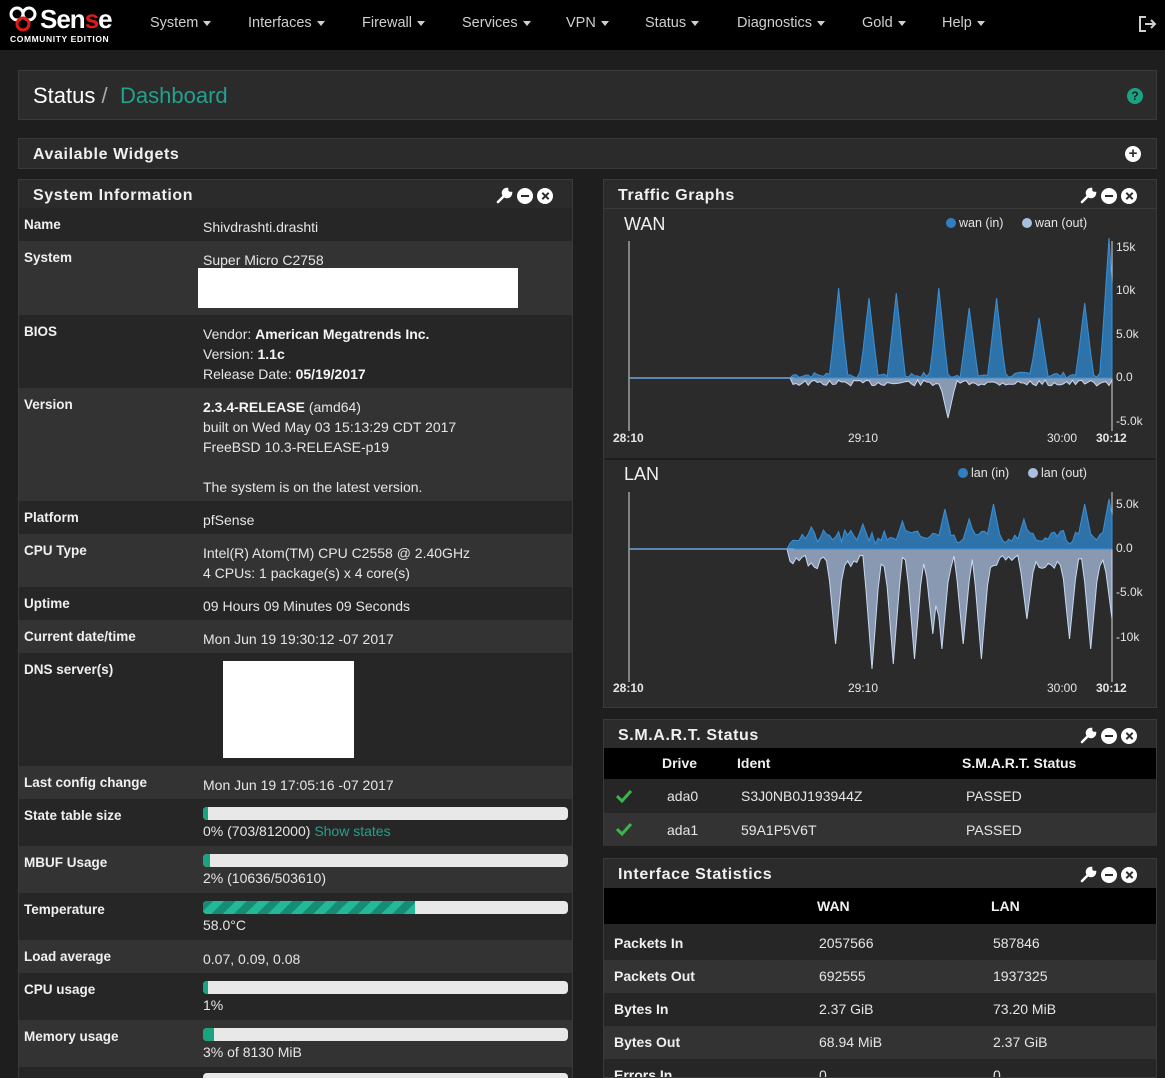  I want to click on pfsense-logo: Sense COMMUNITY EDITION, so click(65, 25).